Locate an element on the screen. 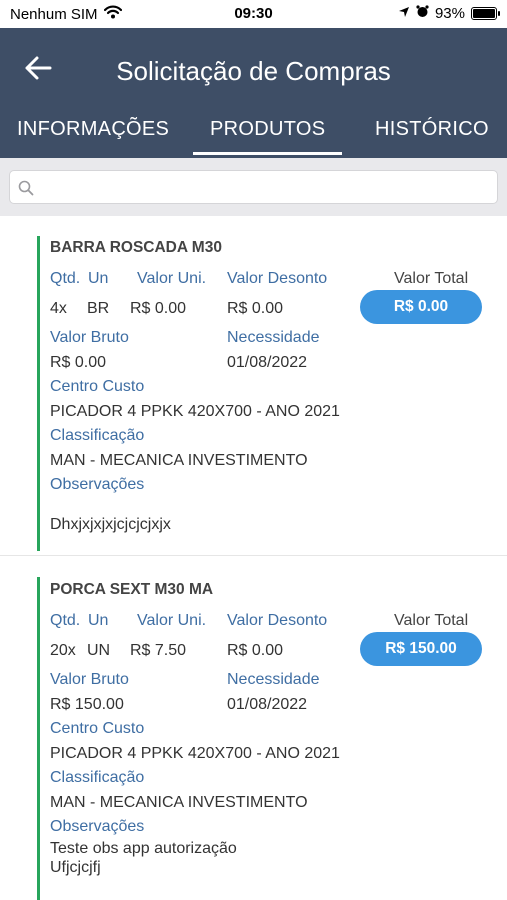 The image size is (507, 900). un-value: UN is located at coordinates (99, 650).